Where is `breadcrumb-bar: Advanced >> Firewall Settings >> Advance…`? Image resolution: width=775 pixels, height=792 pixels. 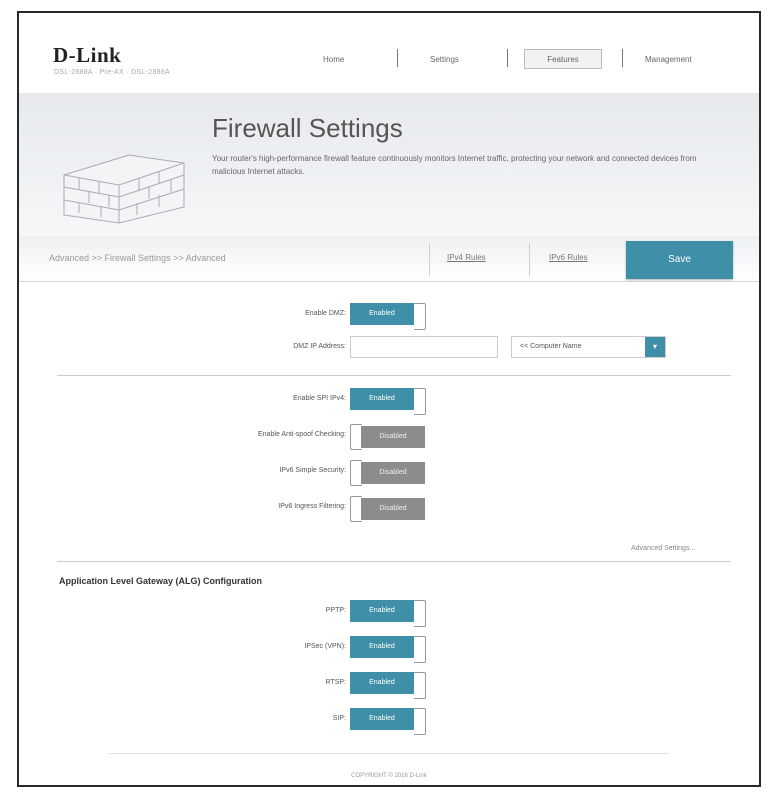 breadcrumb-bar: Advanced >> Firewall Settings >> Advance… is located at coordinates (389, 259).